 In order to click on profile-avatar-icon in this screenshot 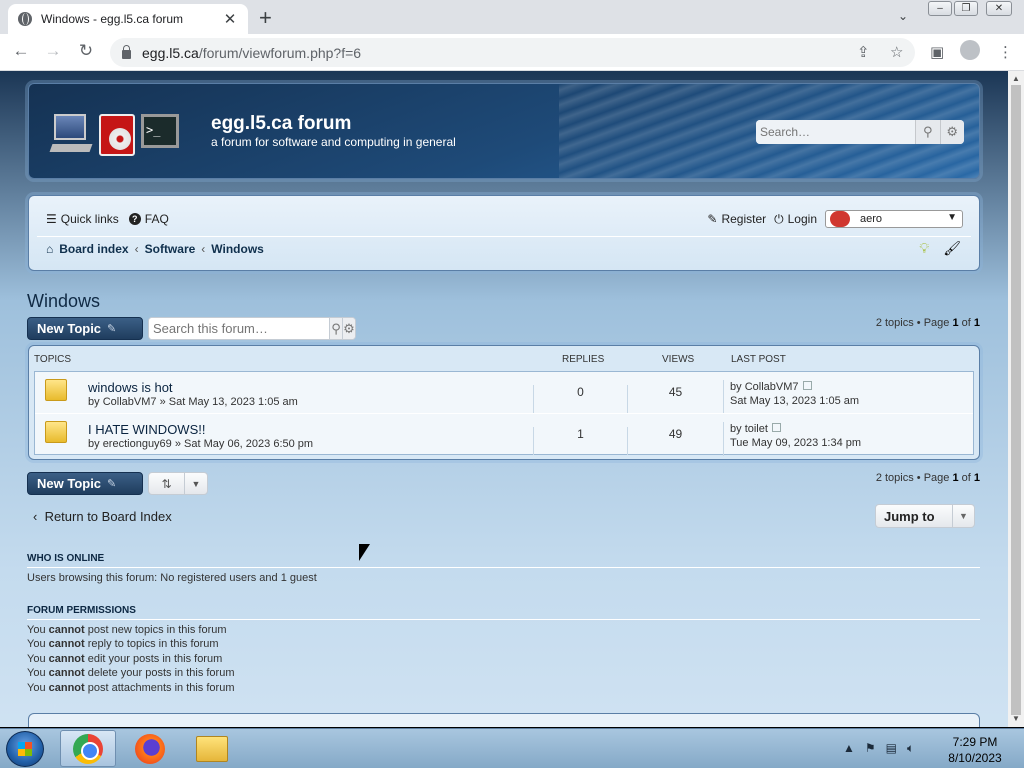, I will do `click(970, 50)`.